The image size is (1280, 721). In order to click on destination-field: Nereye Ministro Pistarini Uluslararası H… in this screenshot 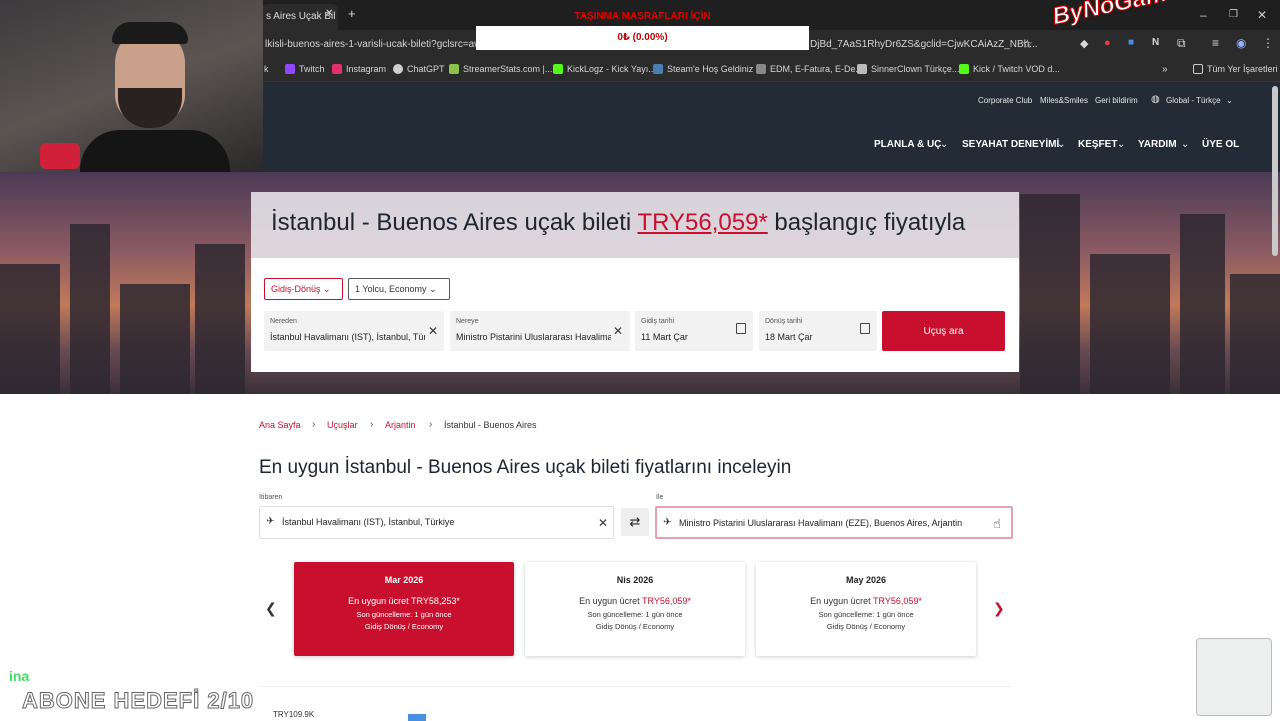, I will do `click(540, 331)`.